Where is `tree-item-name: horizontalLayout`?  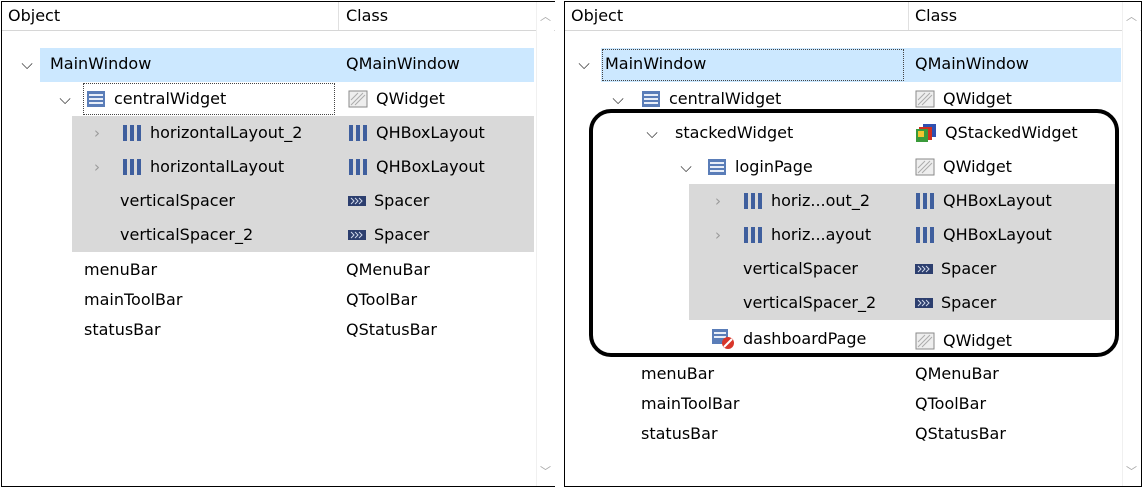 tree-item-name: horizontalLayout is located at coordinates (203, 167).